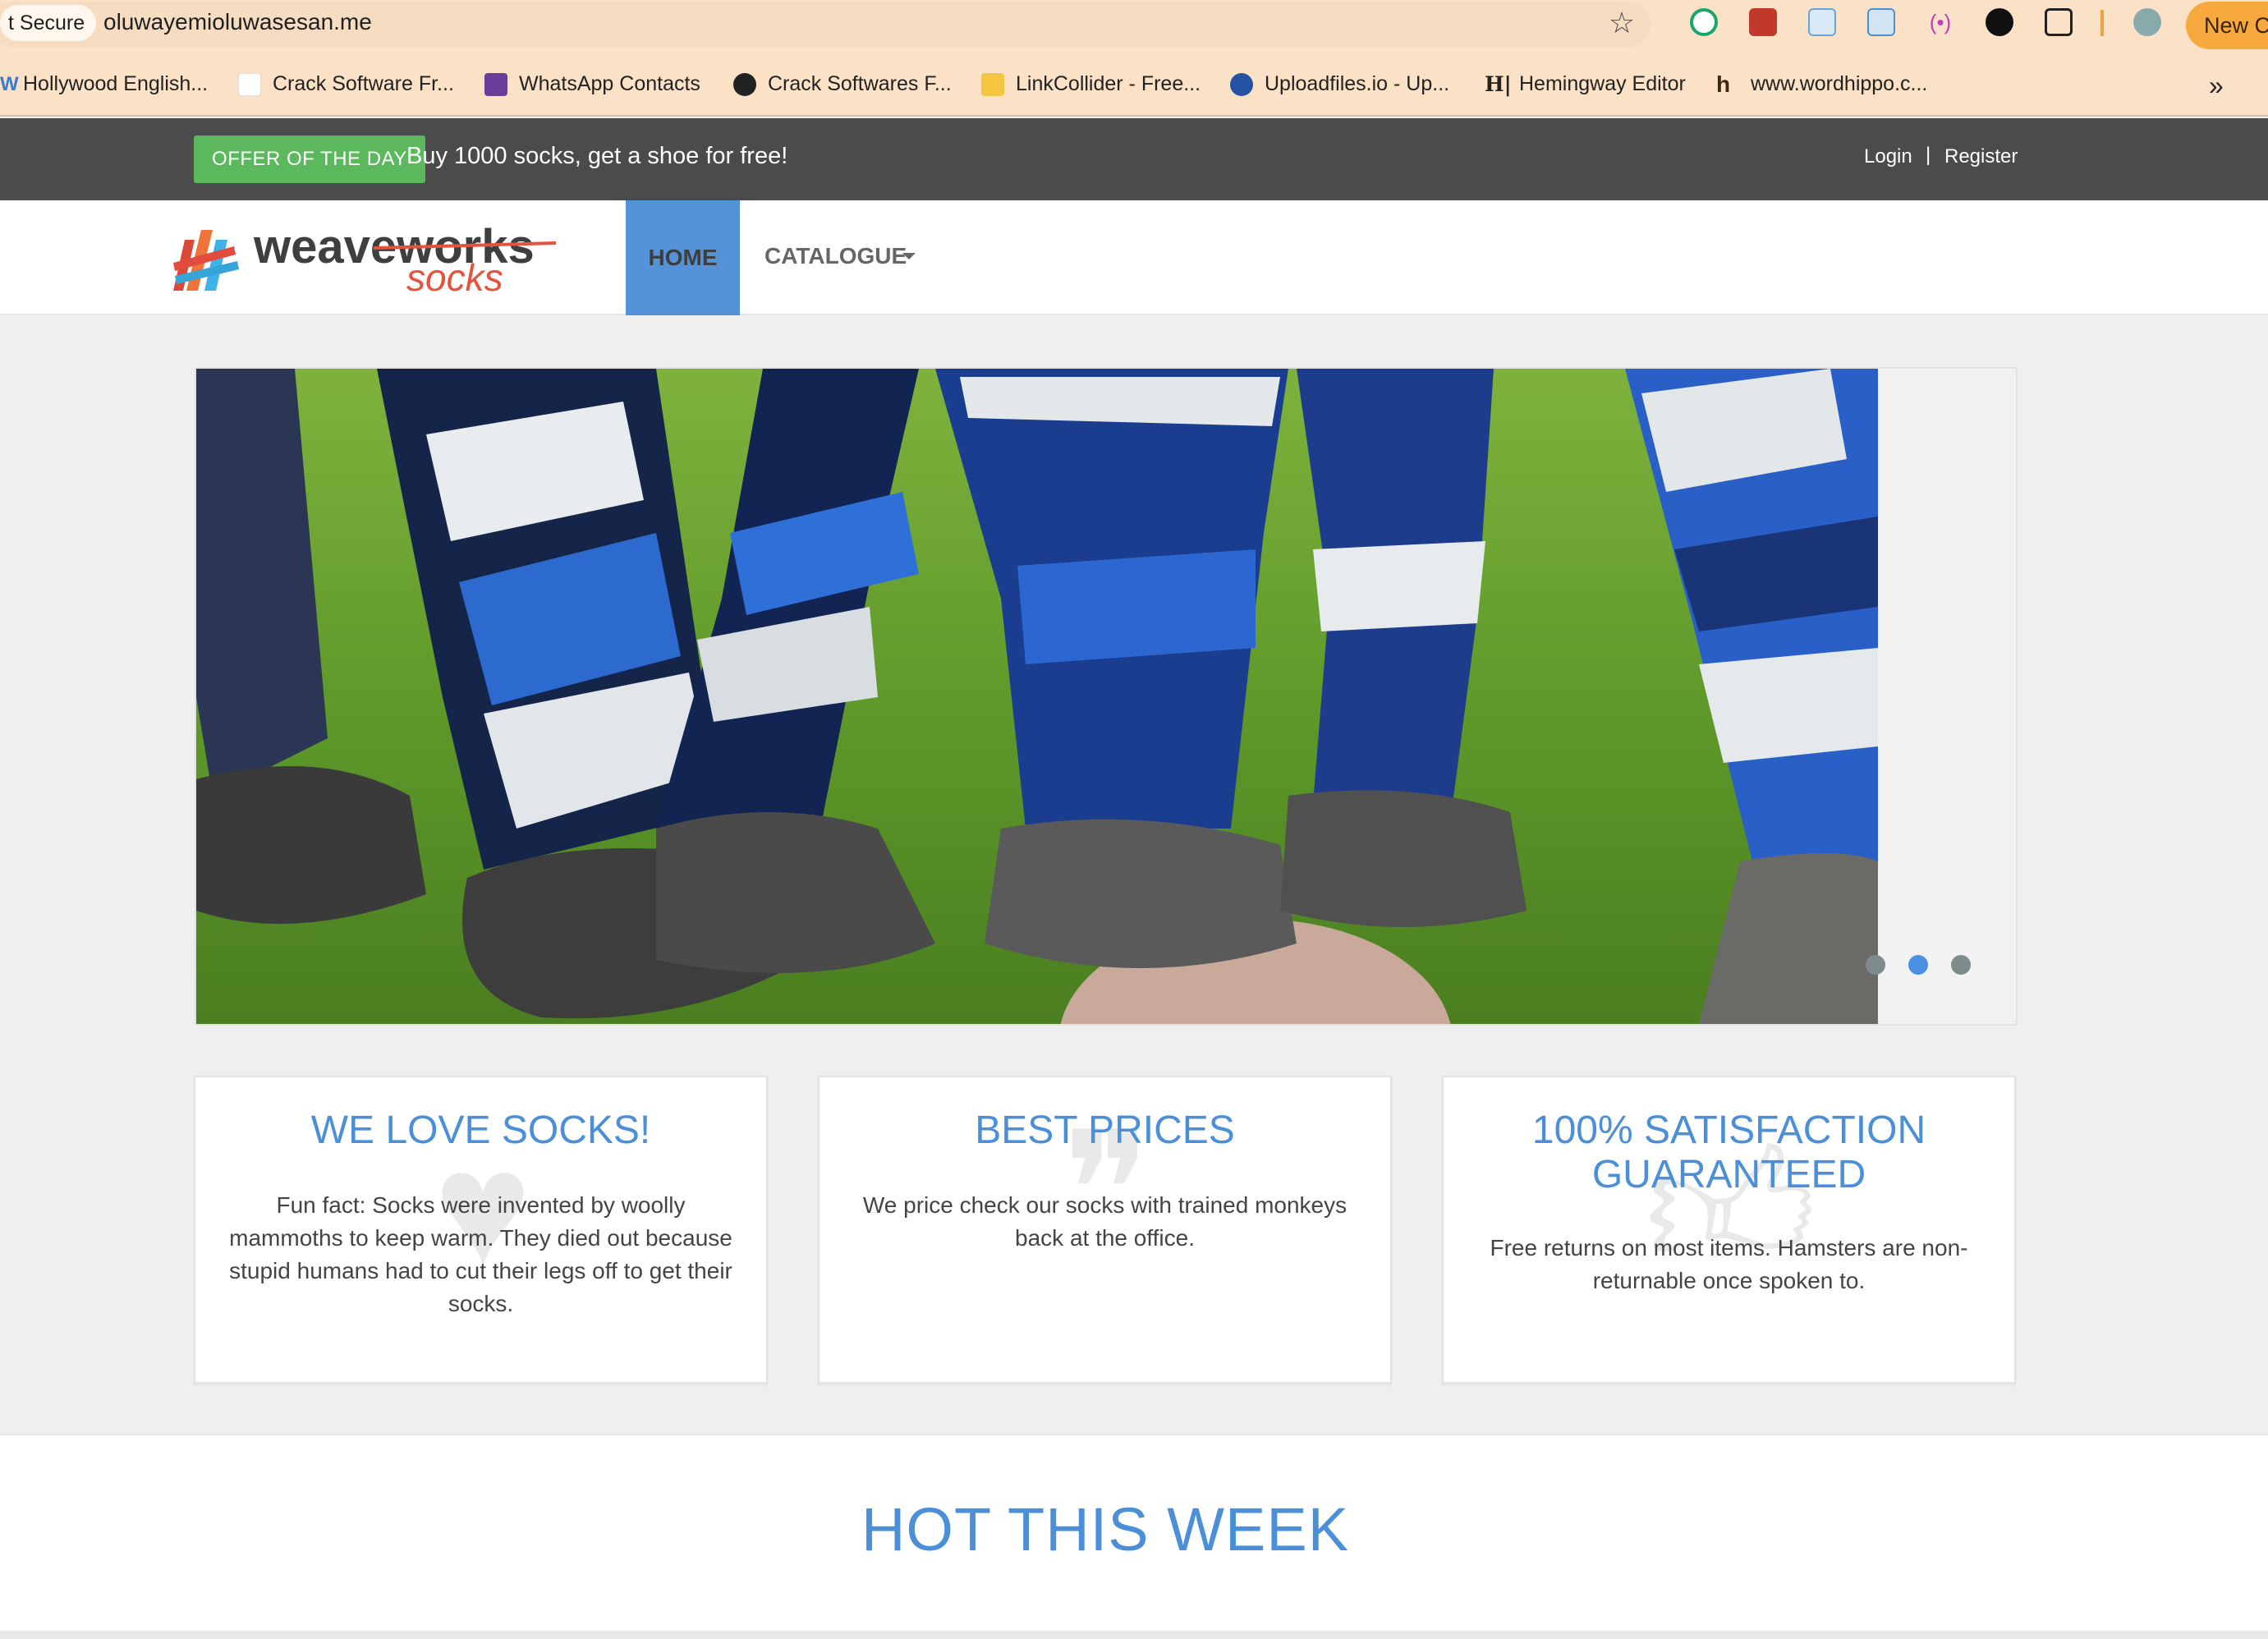 This screenshot has width=2268, height=1639. What do you see at coordinates (609, 83) in the screenshot?
I see `bookmark-label: WhatsApp Contacts` at bounding box center [609, 83].